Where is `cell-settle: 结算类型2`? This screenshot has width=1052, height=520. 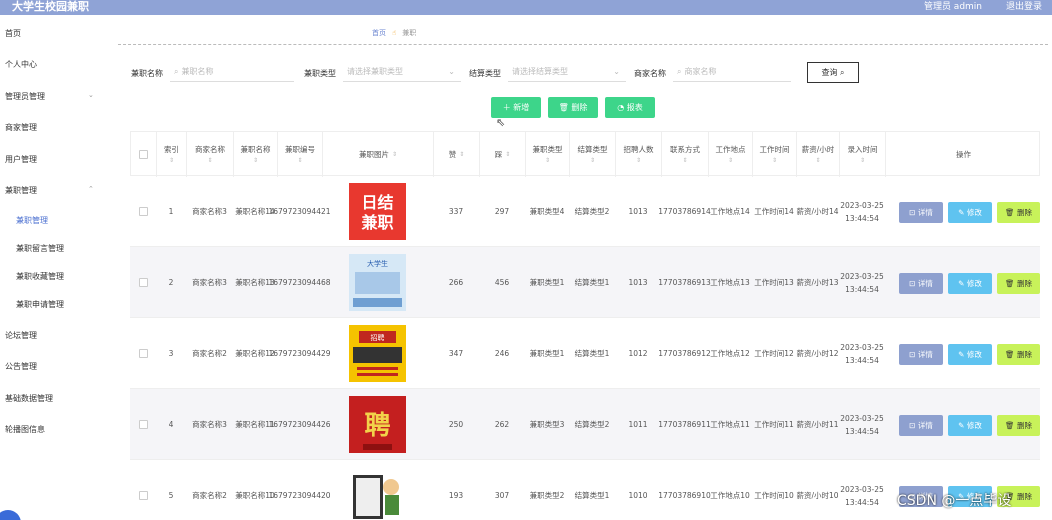 cell-settle: 结算类型2 is located at coordinates (592, 424).